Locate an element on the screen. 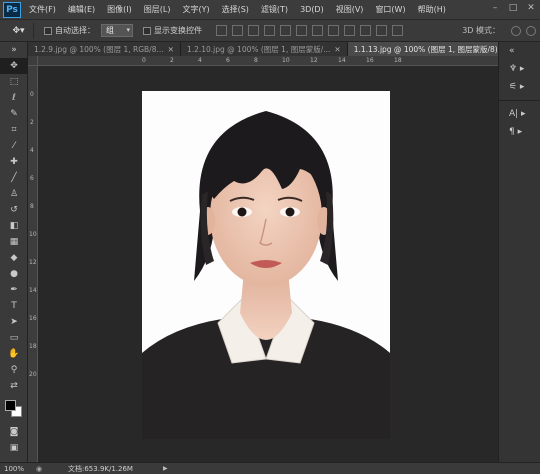 The width and height of the screenshot is (540, 474). distribute-hcenter-icon is located at coordinates (381, 30).